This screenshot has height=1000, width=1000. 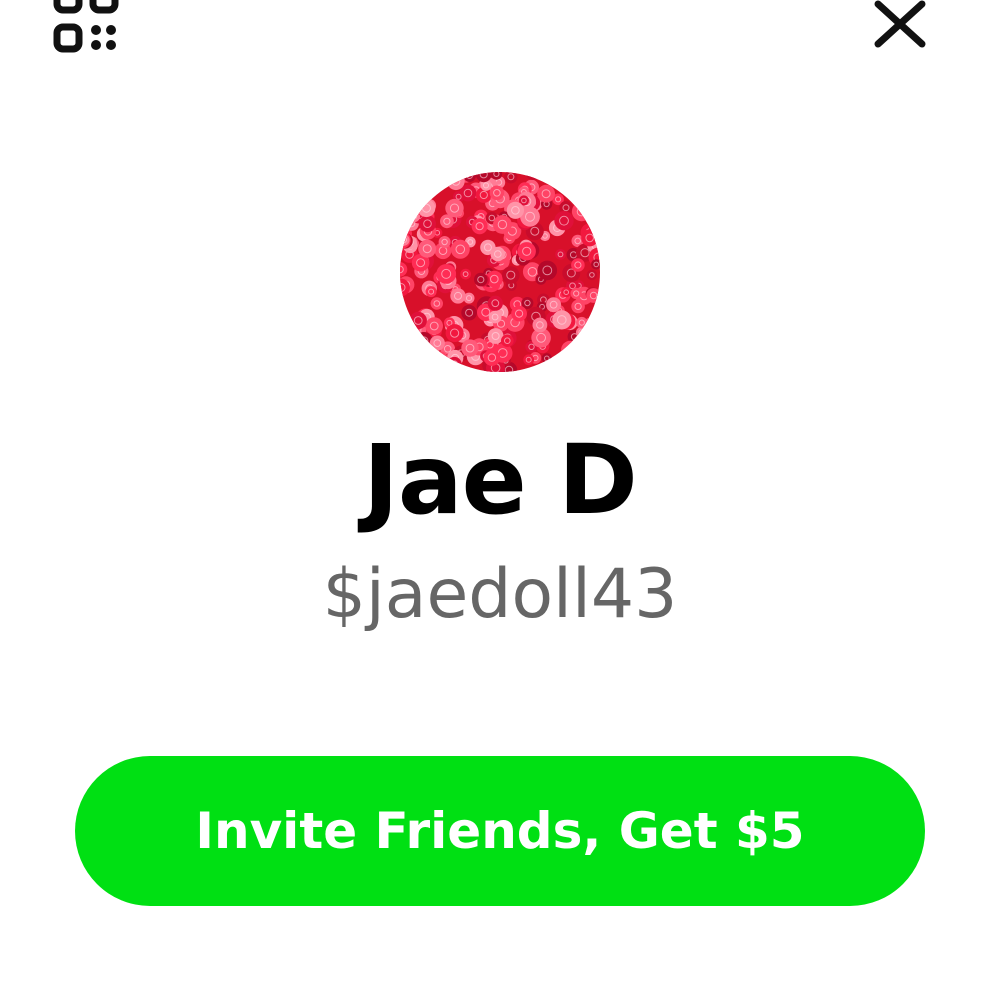 I want to click on avatar-roses-image, so click(x=500, y=272).